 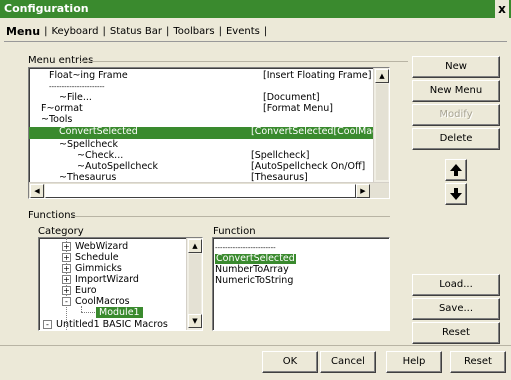 What do you see at coordinates (119, 312) in the screenshot?
I see `tree-item-selected: Module1` at bounding box center [119, 312].